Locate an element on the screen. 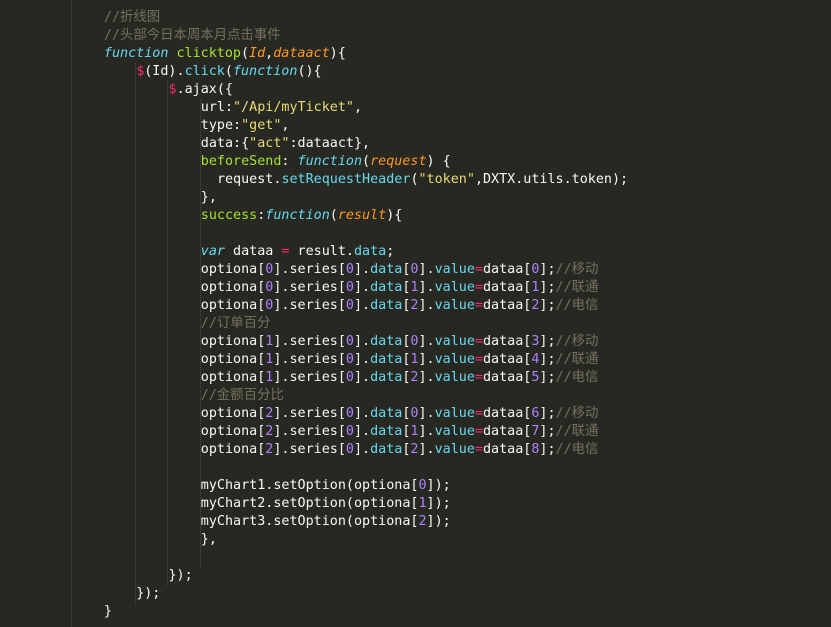 Image resolution: width=831 pixels, height=627 pixels. code-line: //头部今日本周本月点击事件 is located at coordinates (192, 36).